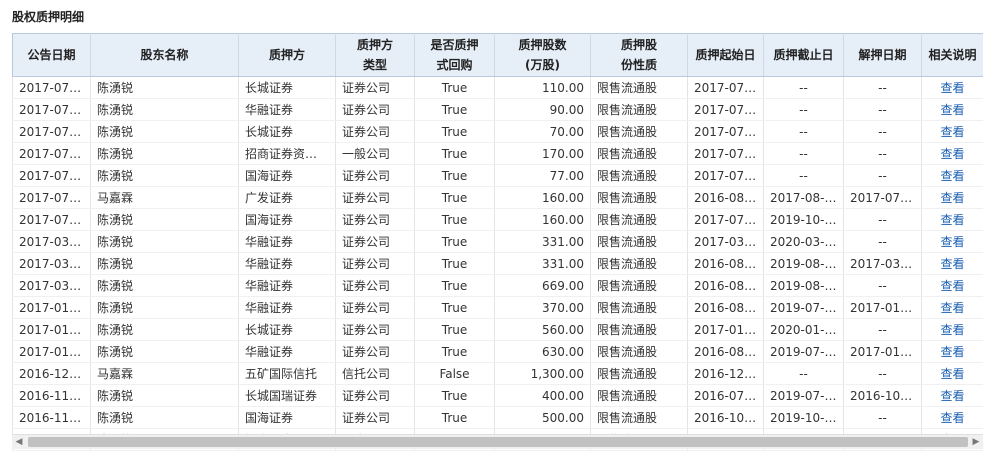 The width and height of the screenshot is (983, 451). Describe the element at coordinates (726, 396) in the screenshot. I see `pledge-start-cell: 2016-07-26` at that location.